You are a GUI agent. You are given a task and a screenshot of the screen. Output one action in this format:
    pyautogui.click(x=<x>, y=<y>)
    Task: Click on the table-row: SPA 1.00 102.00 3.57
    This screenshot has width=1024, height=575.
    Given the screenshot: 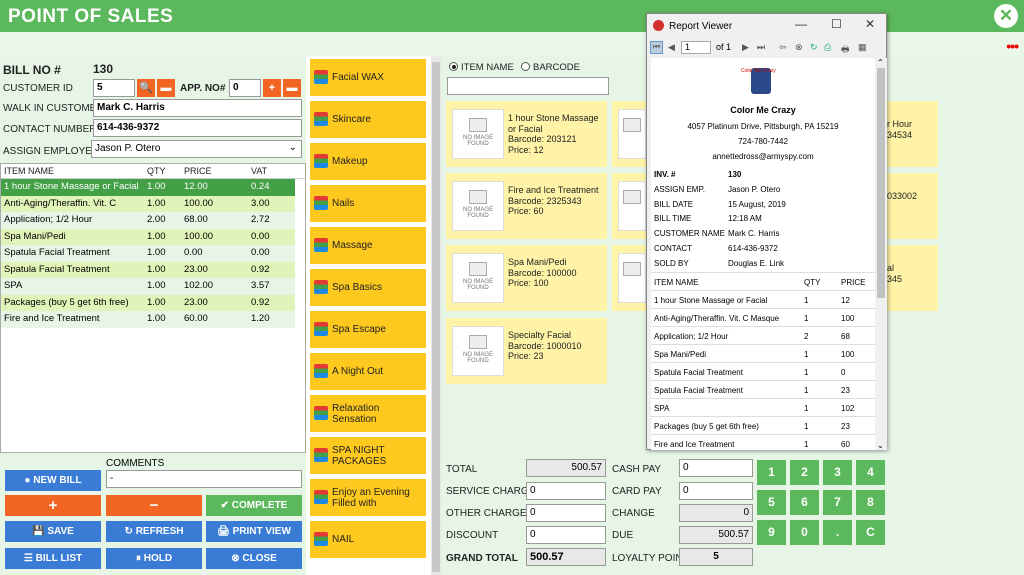 What is the action you would take?
    pyautogui.click(x=148, y=286)
    